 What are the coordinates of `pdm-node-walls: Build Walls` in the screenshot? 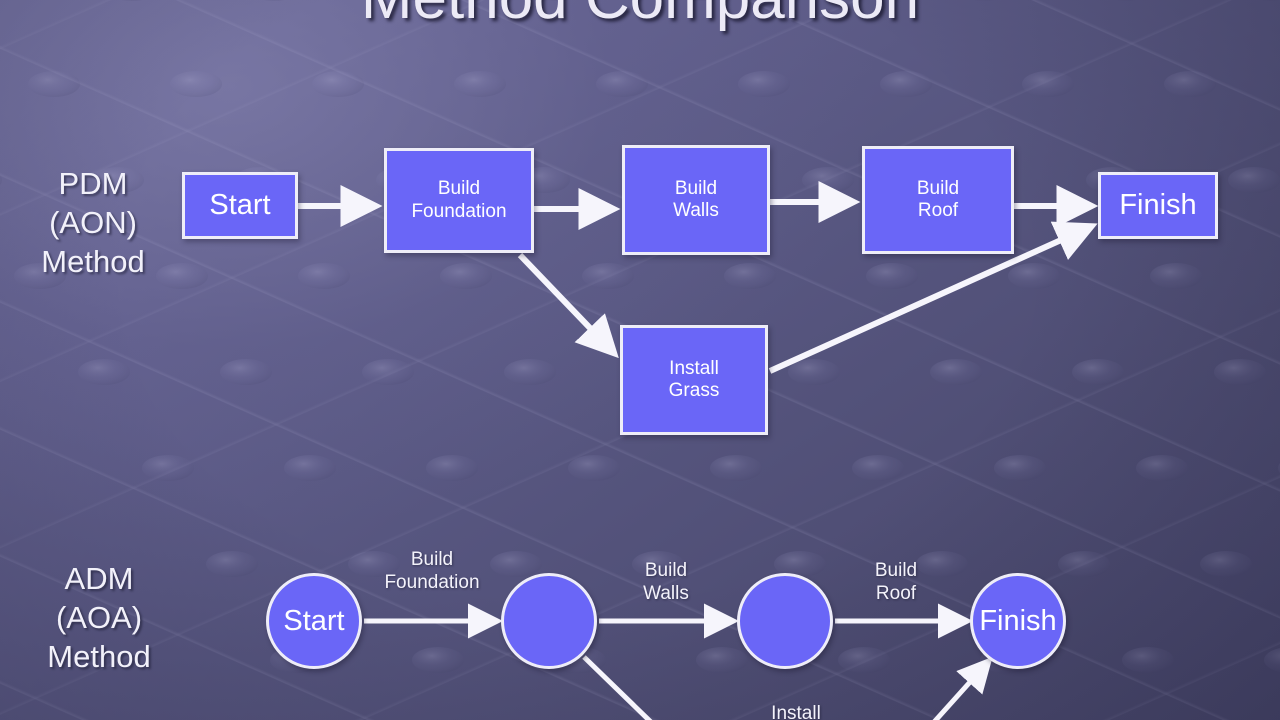 It's located at (696, 200).